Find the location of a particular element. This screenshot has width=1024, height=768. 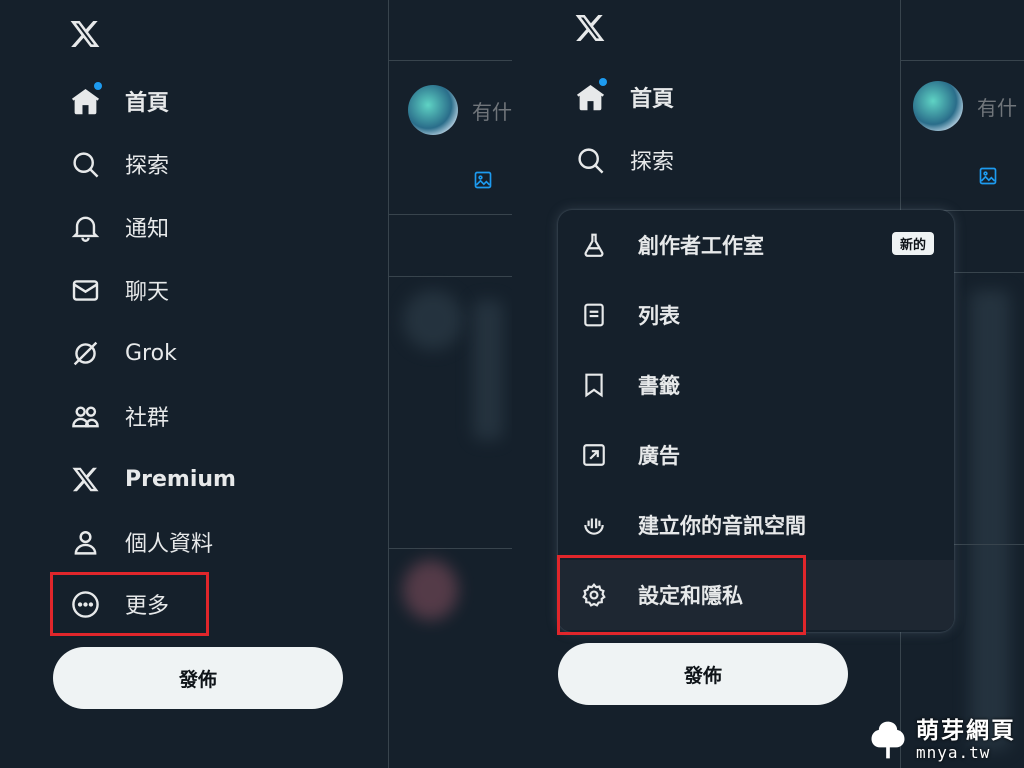

nav-notifications-label: 通知 is located at coordinates (147, 229).